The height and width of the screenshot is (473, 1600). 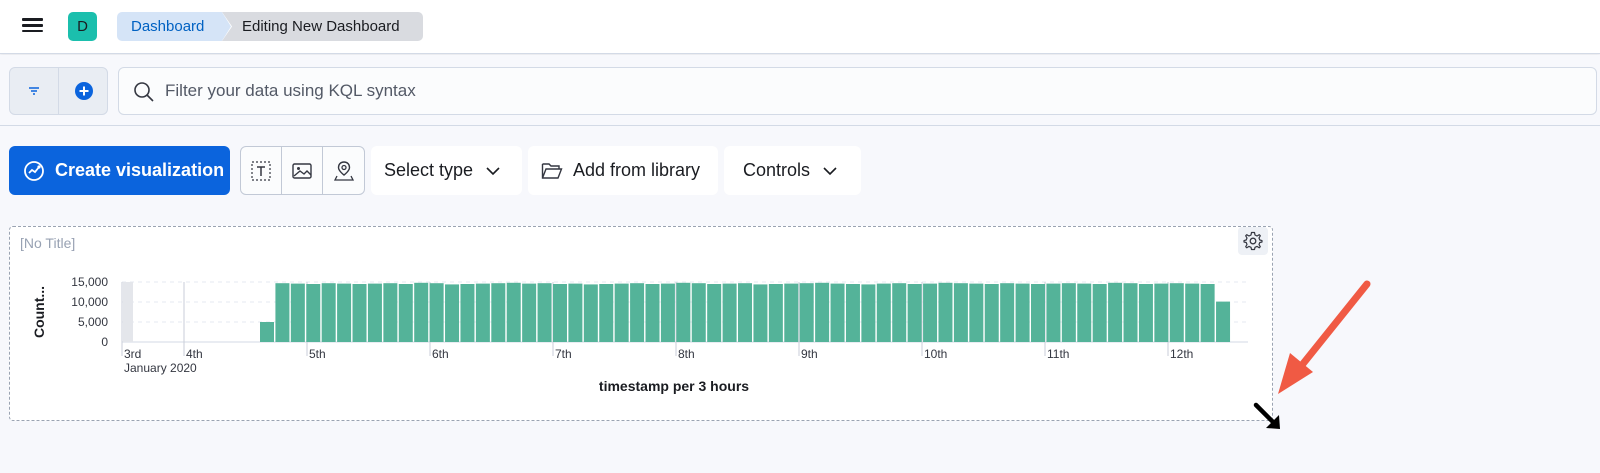 I want to click on y-tick-label: 10,000, so click(x=89, y=302).